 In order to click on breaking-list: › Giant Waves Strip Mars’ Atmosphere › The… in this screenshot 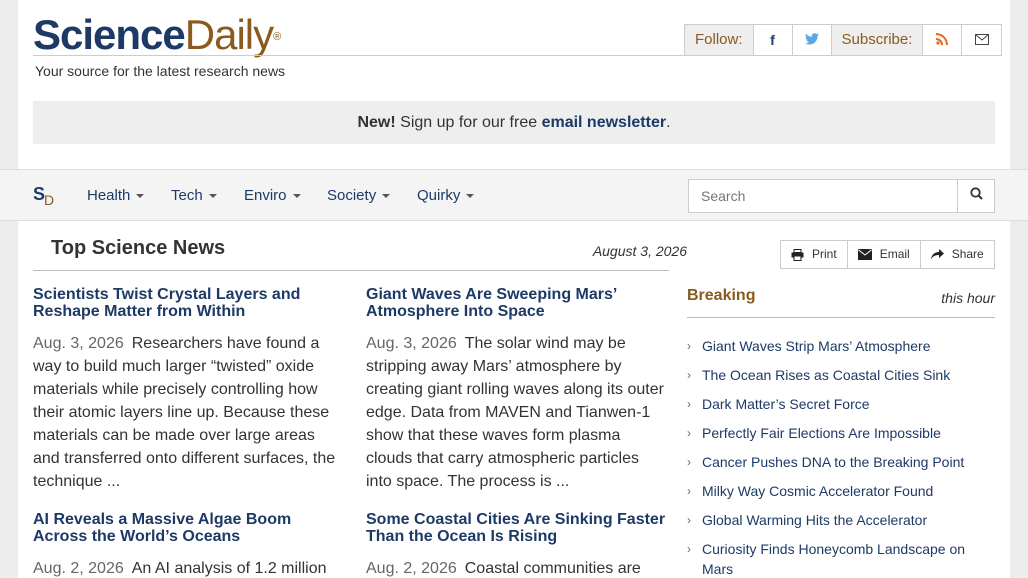, I will do `click(841, 457)`.